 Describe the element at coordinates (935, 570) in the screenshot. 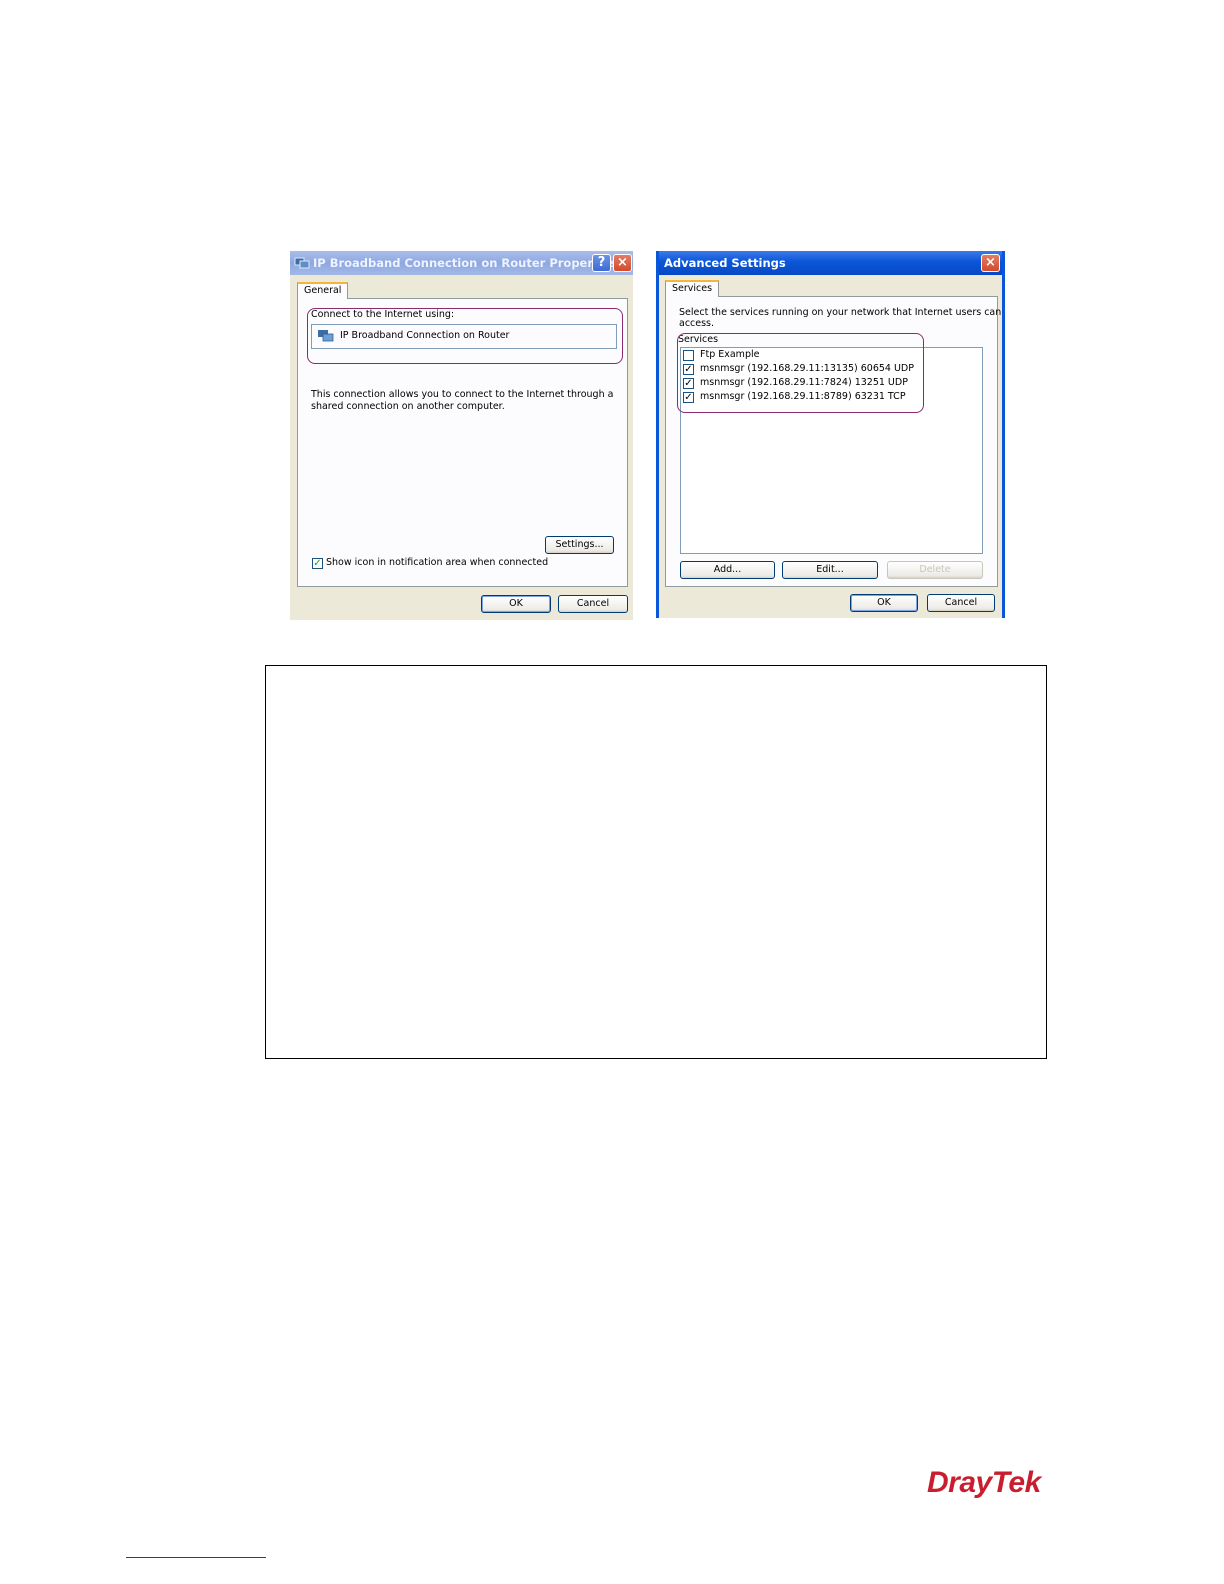

I see `delete-button: Delete` at that location.